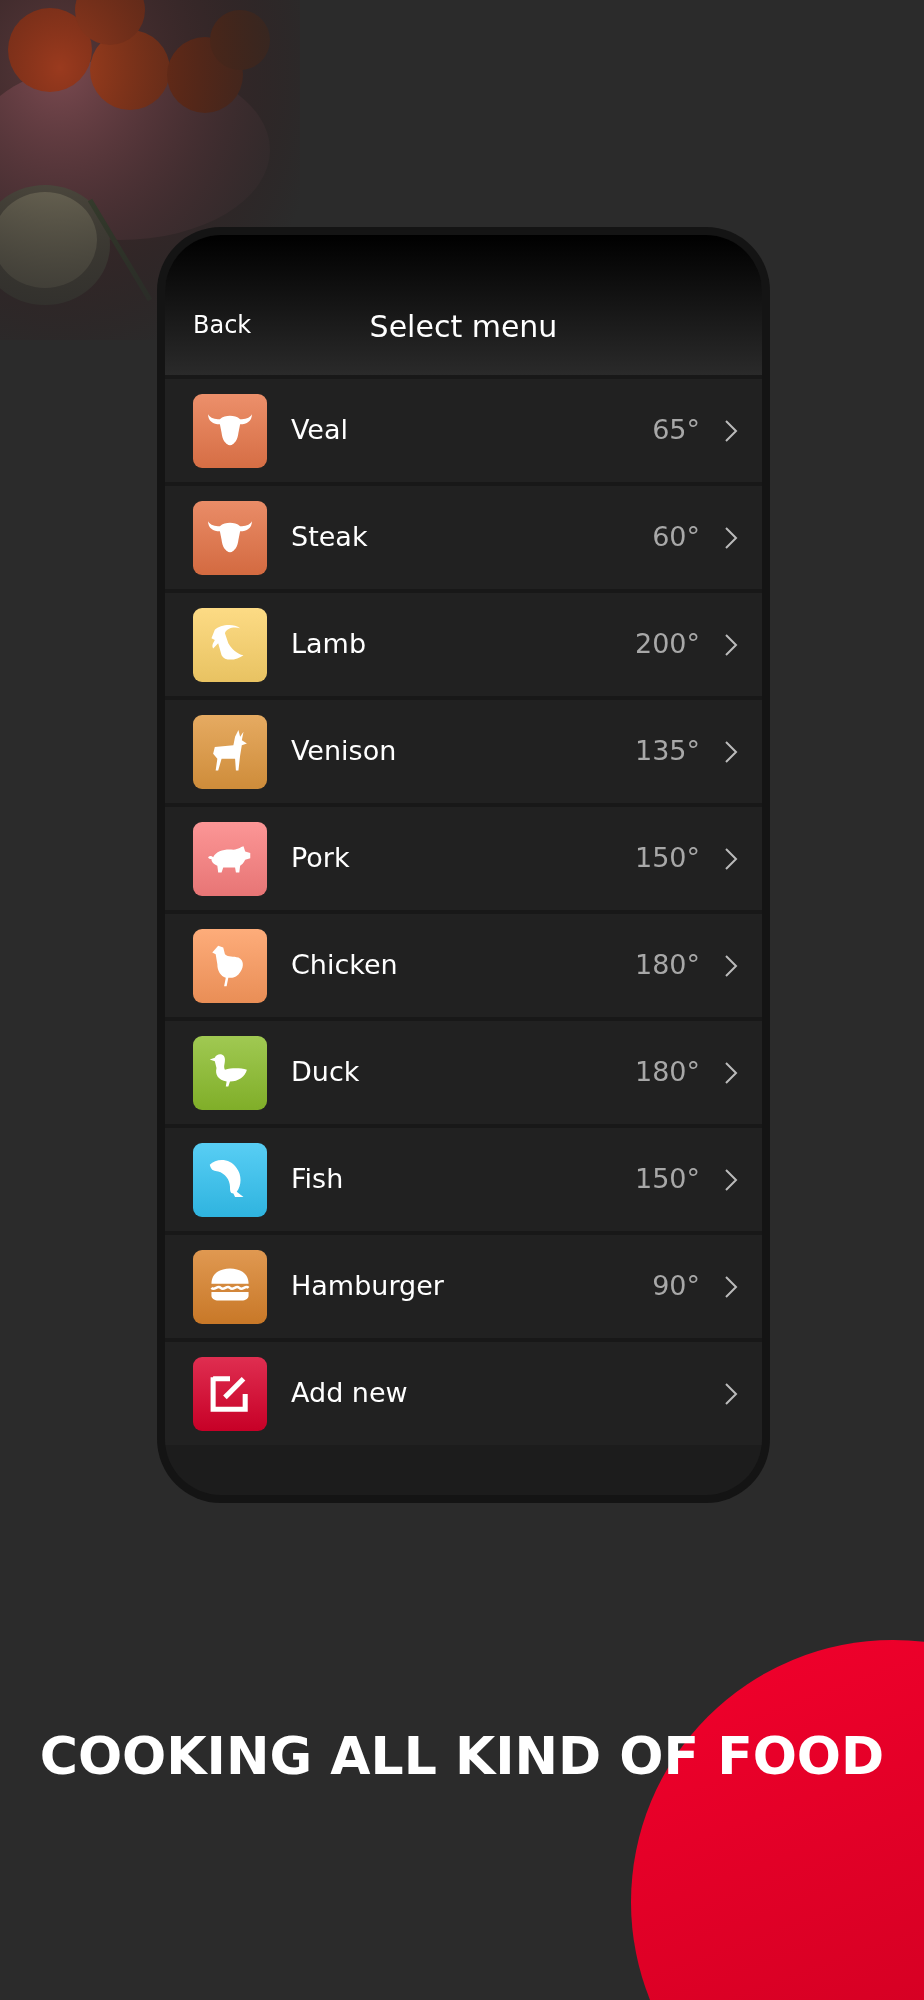  What do you see at coordinates (463, 326) in the screenshot?
I see `screen-title: Select menu` at bounding box center [463, 326].